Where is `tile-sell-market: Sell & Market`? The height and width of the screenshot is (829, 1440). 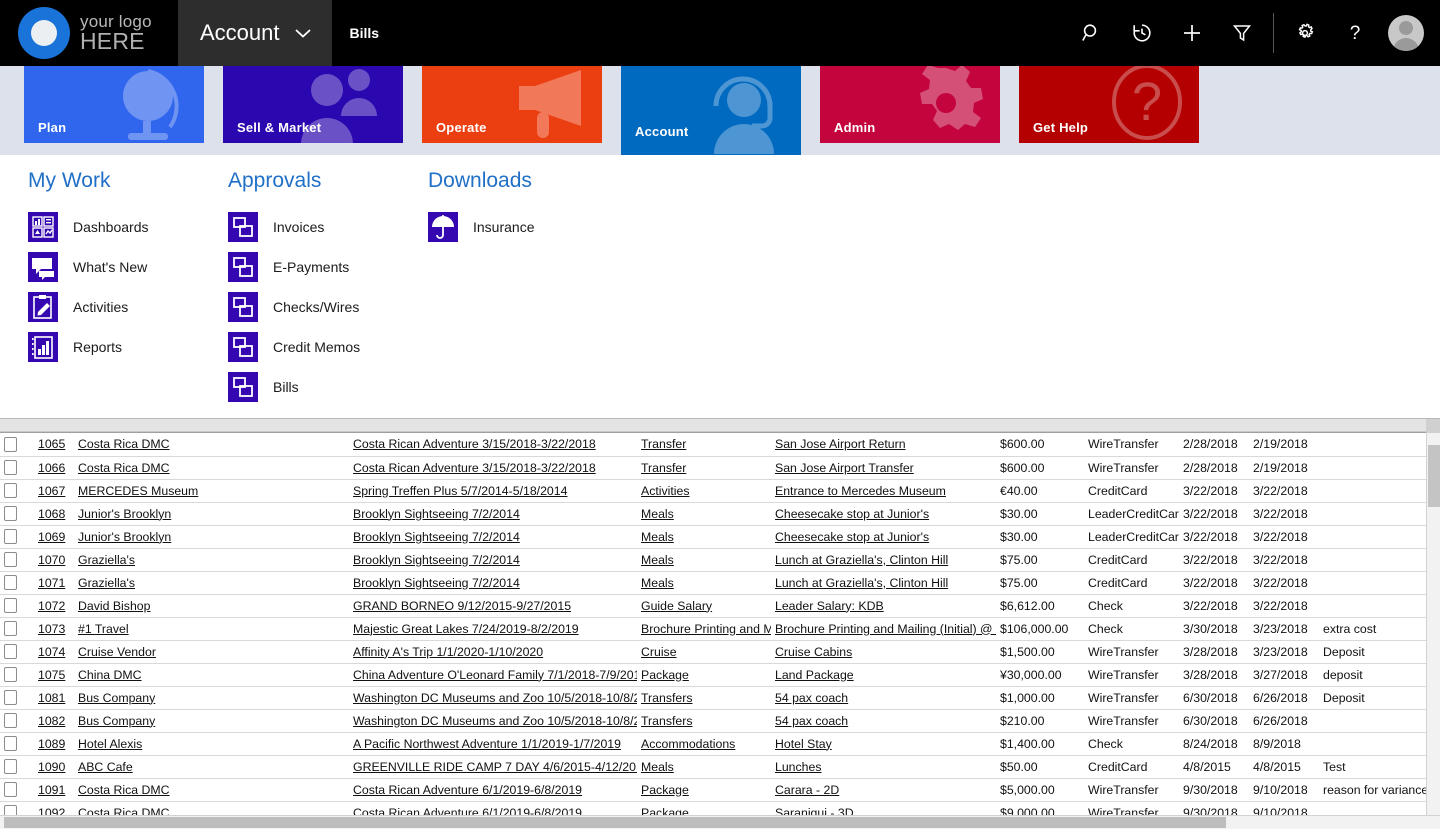
tile-sell-market: Sell & Market is located at coordinates (313, 104).